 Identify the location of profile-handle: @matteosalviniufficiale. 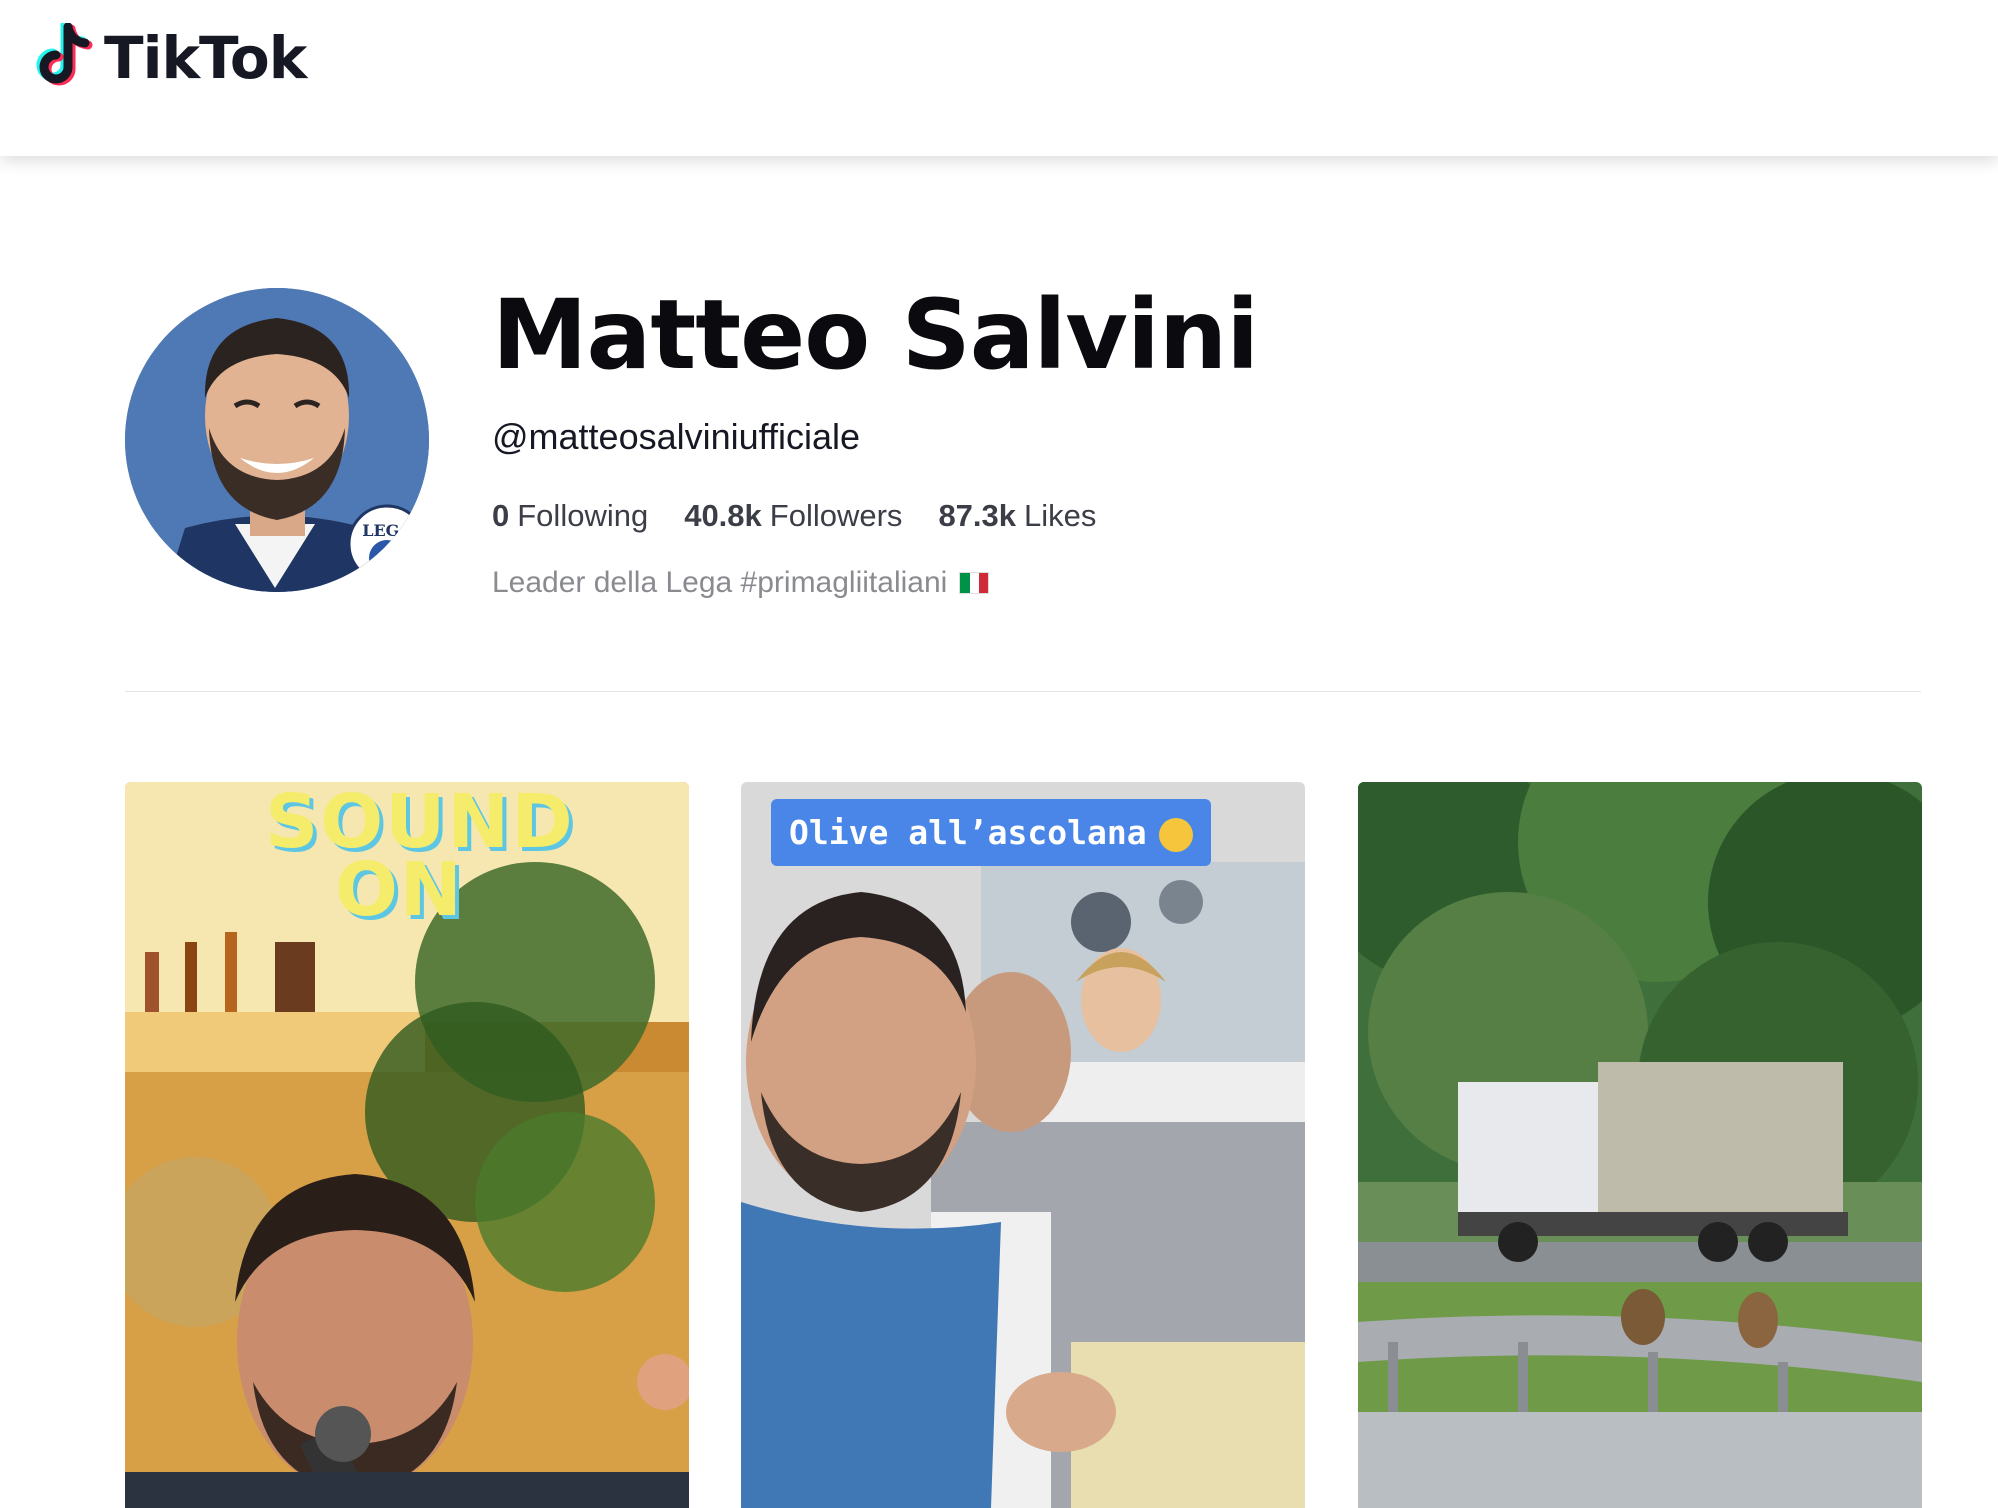
(676, 436).